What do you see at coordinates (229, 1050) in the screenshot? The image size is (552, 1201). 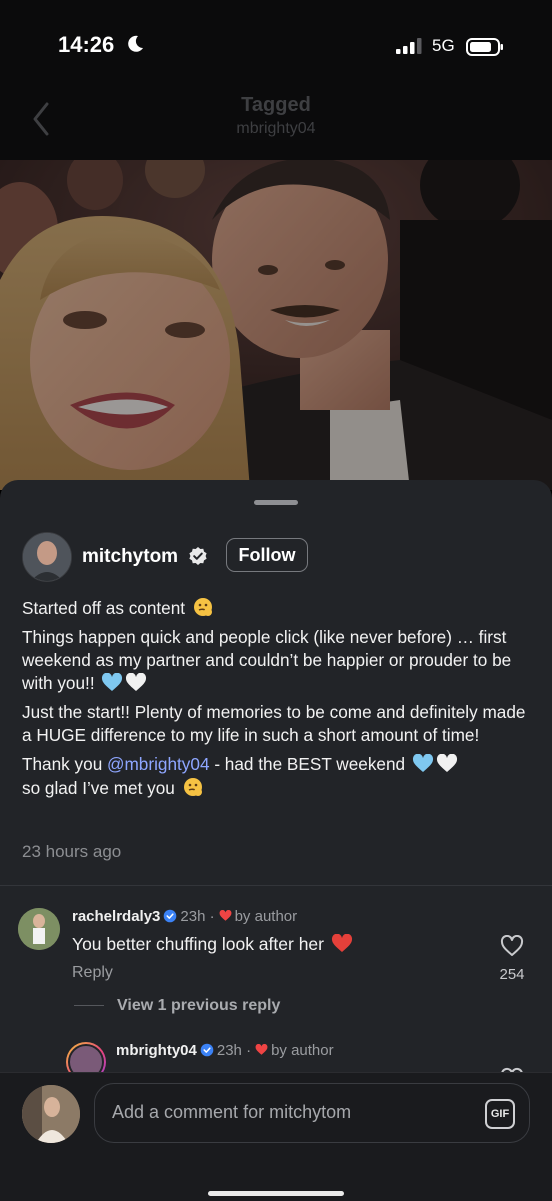 I see `reply-time: 23h` at bounding box center [229, 1050].